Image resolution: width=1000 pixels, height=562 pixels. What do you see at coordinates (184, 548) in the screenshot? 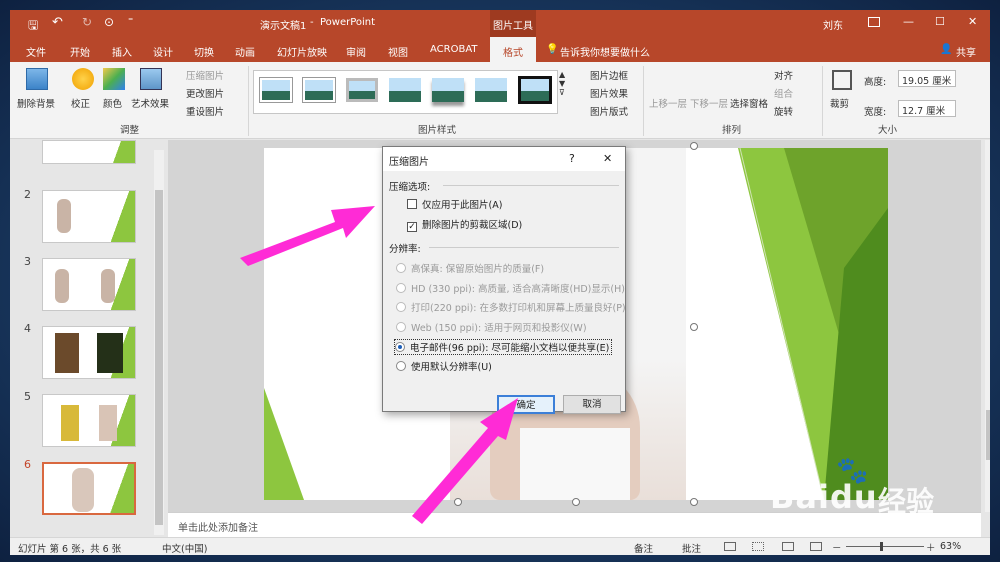
I see `language-indicator: 中文(中国)` at bounding box center [184, 548].